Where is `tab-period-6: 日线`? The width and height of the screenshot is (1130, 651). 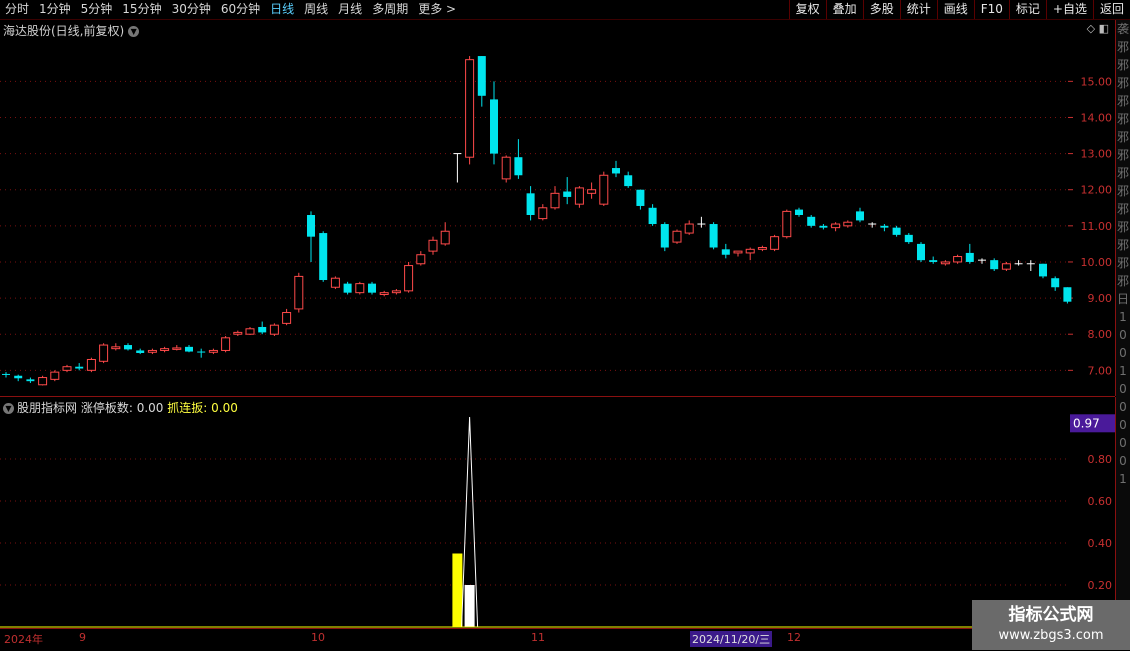 tab-period-6: 日线 is located at coordinates (282, 9).